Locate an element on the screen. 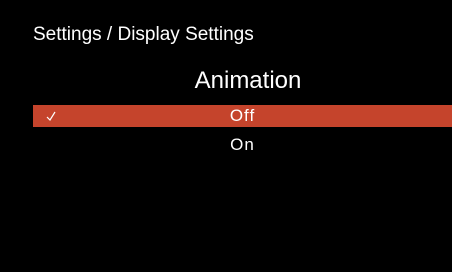 The height and width of the screenshot is (272, 452). breadcrumb: Settings / Display Settings is located at coordinates (143, 34).